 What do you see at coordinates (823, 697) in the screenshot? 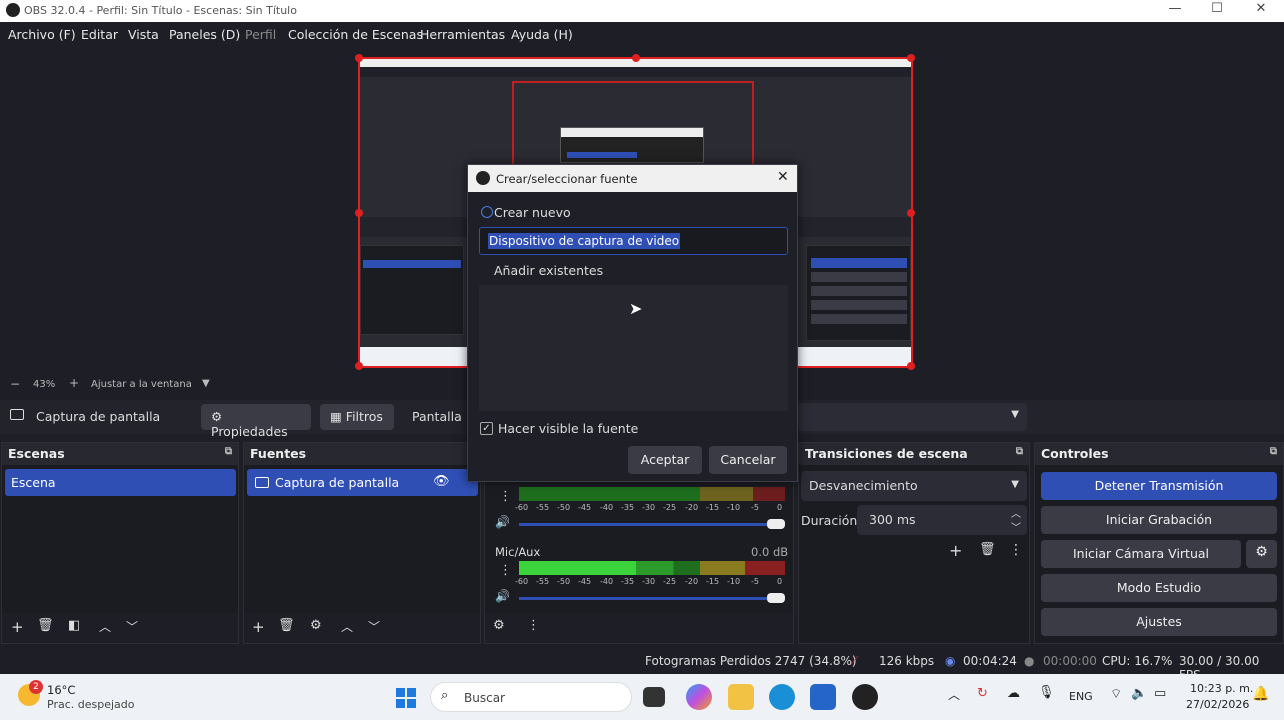
I see `store-icon` at bounding box center [823, 697].